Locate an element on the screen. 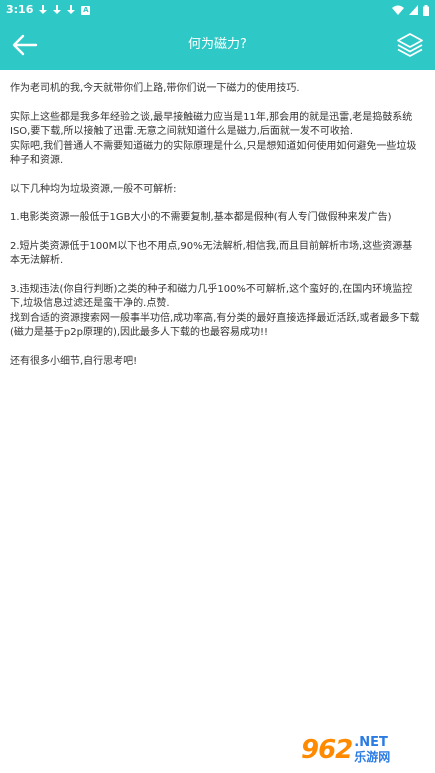 The height and width of the screenshot is (773, 435). watermark-logo: 962 .NET 乐游网 is located at coordinates (366, 750).